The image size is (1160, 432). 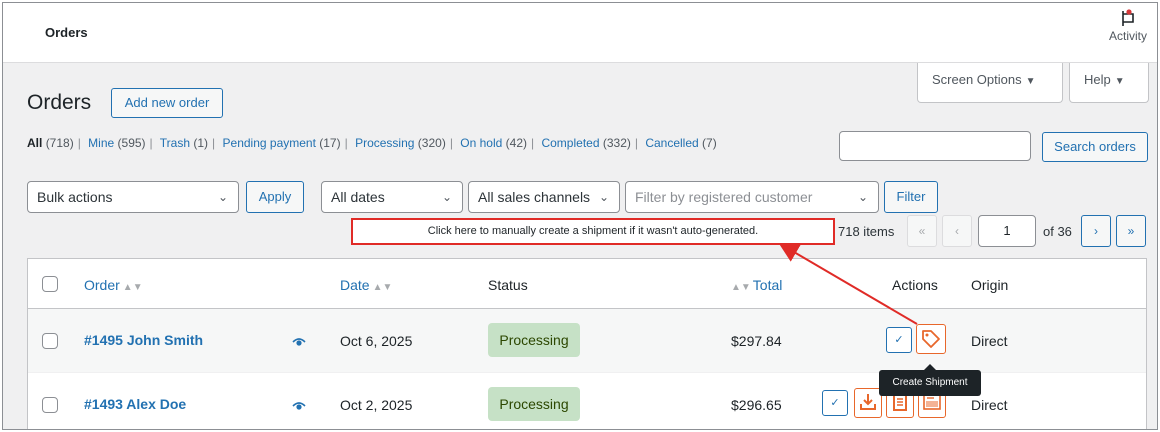 I want to click on download-action-button, so click(x=868, y=403).